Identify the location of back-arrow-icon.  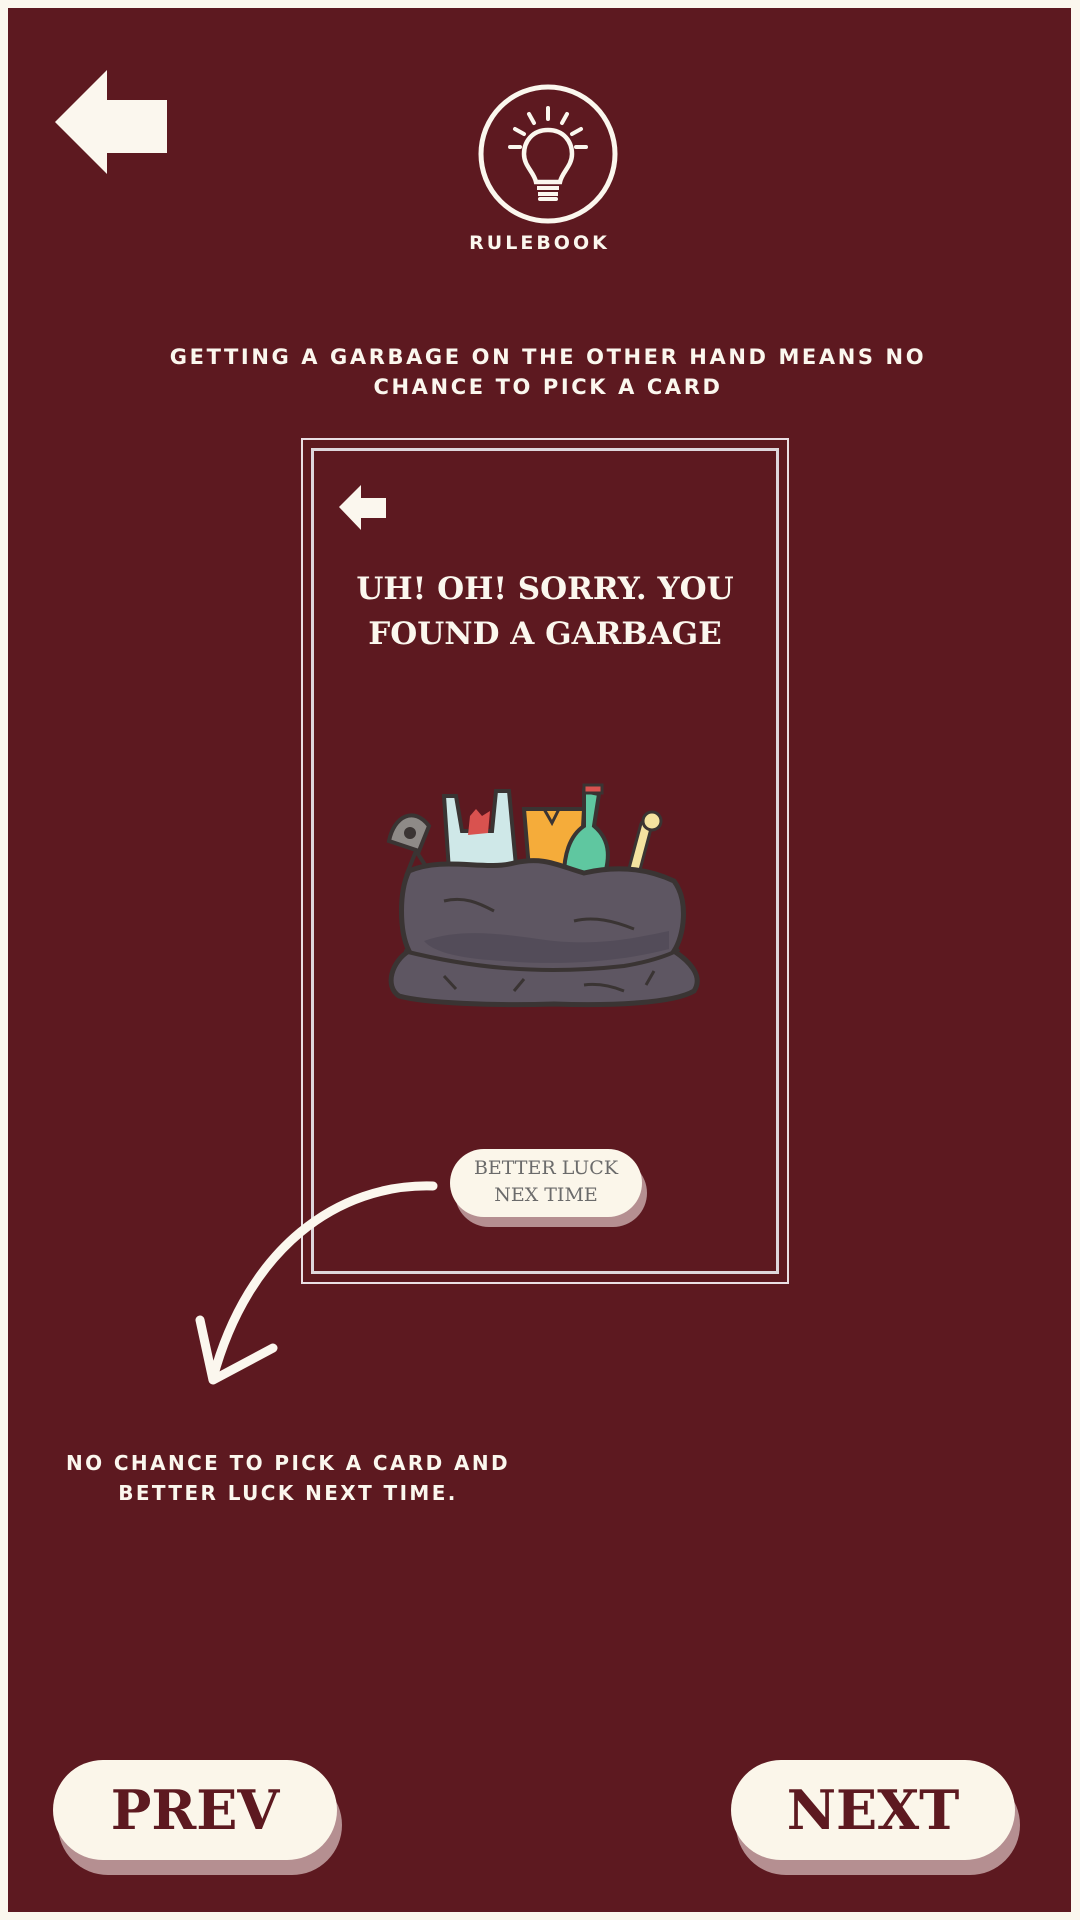
(115, 130).